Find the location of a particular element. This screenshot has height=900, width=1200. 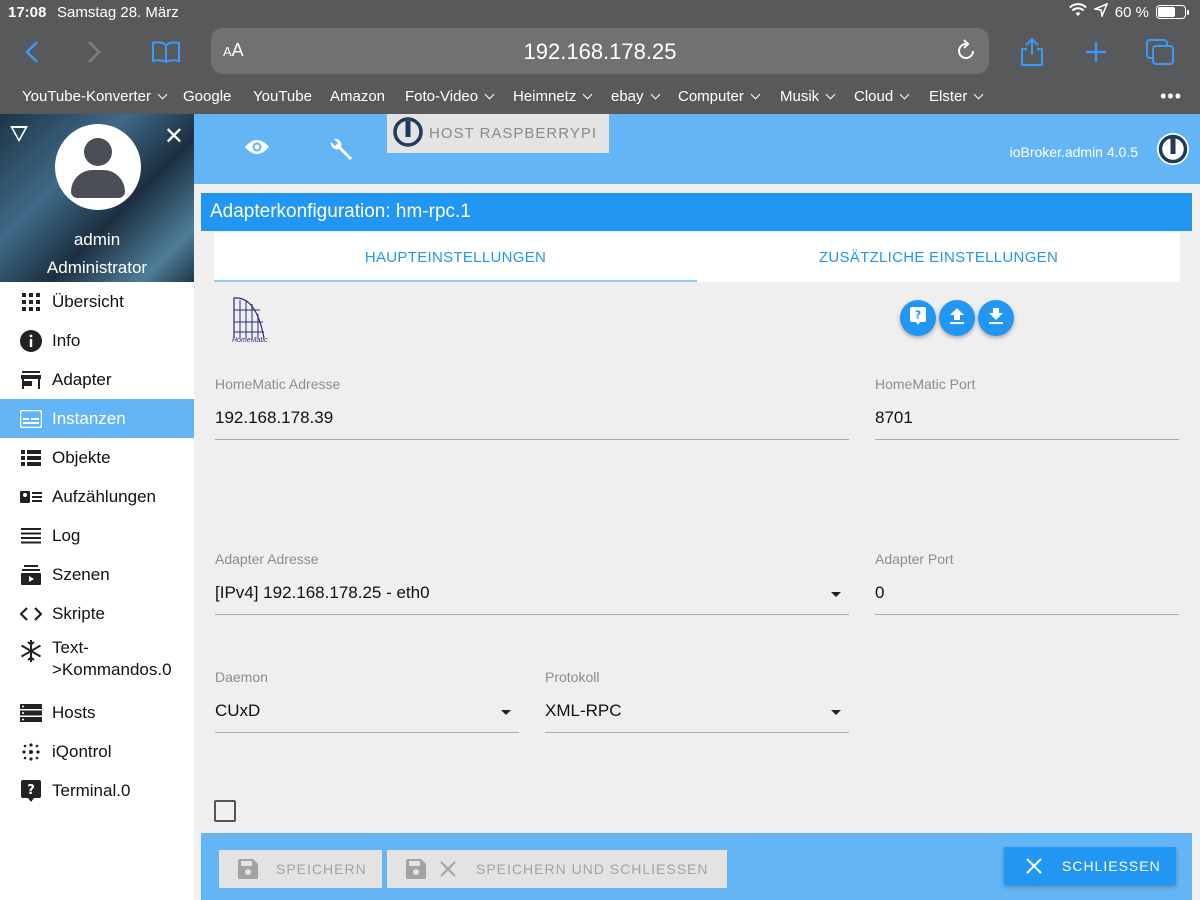

sidebar-item-label: Szenen is located at coordinates (81, 574).